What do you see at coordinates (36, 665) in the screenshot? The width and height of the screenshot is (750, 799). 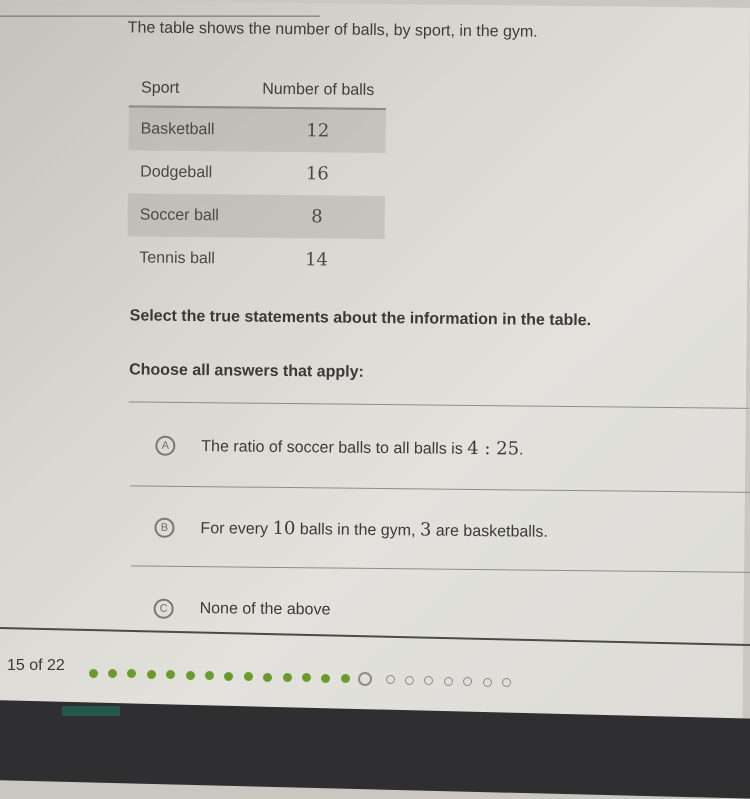 I see `progress-counter: 15 of 22` at bounding box center [36, 665].